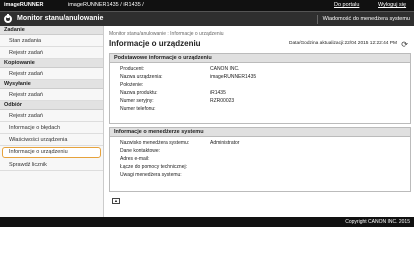  What do you see at coordinates (141, 77) in the screenshot?
I see `info-label: Nazwa urządzenia:` at bounding box center [141, 77].